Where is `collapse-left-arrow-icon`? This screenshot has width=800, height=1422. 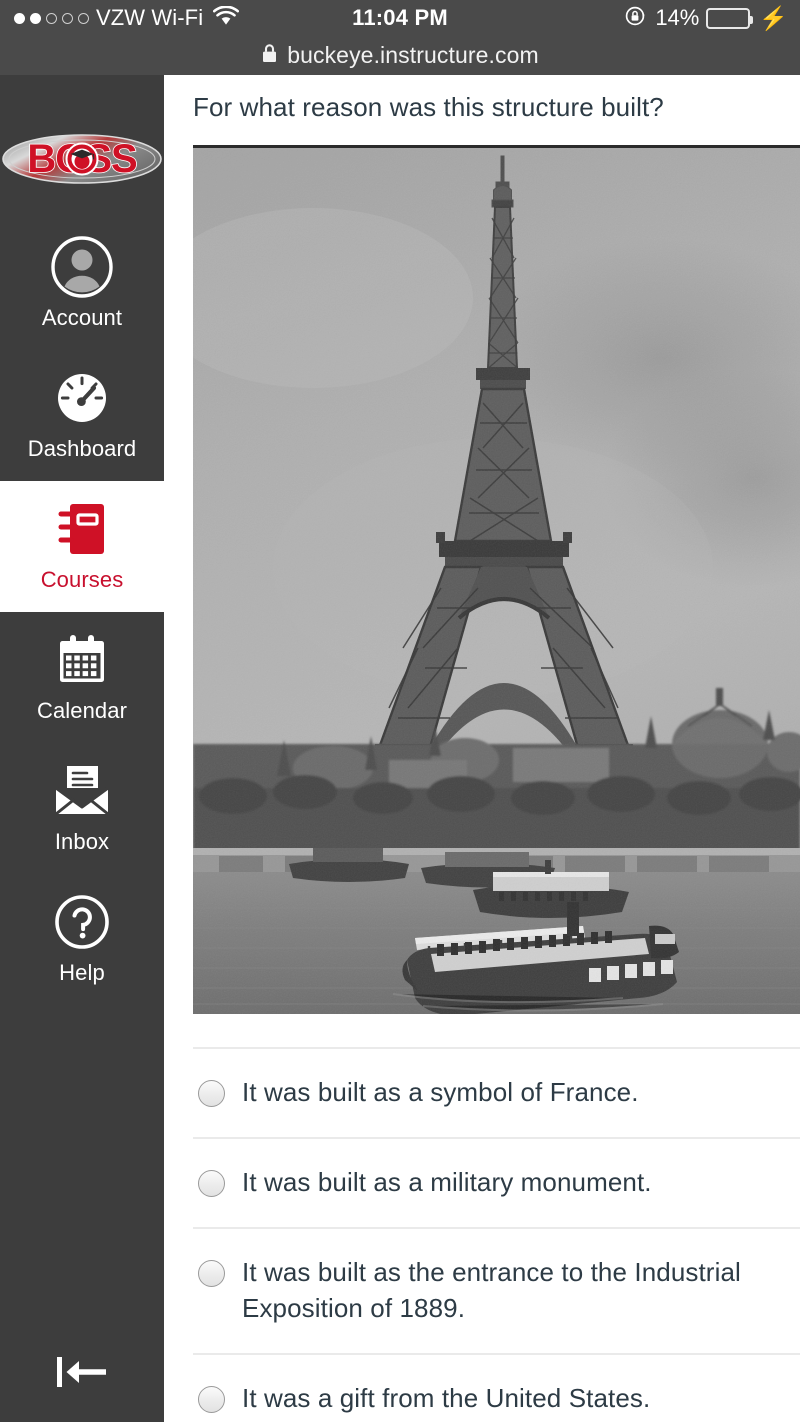
collapse-left-arrow-icon is located at coordinates (82, 1374).